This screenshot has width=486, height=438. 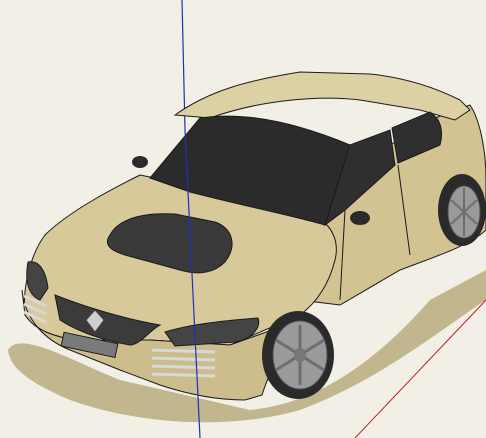 I want to click on left-mirror, so click(x=140, y=162).